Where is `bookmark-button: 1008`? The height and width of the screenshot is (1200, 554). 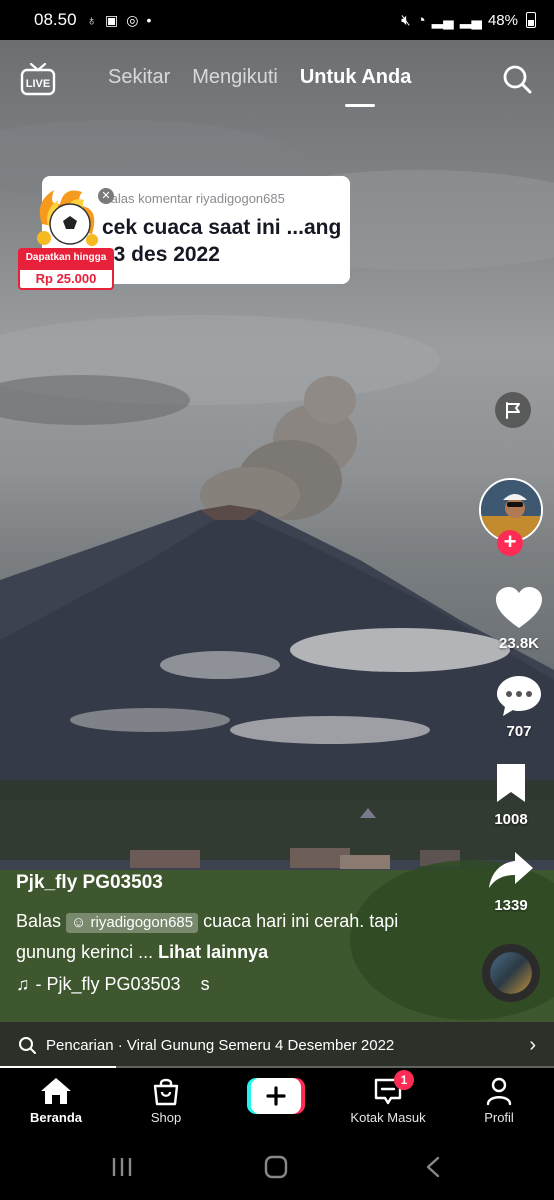 bookmark-button: 1008 is located at coordinates (511, 795).